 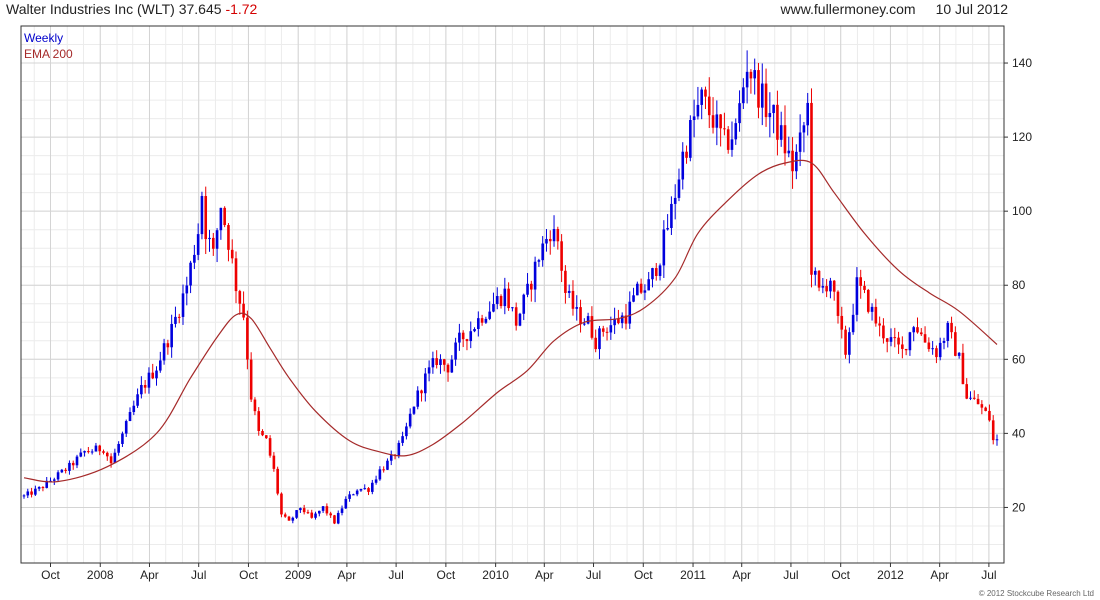 What do you see at coordinates (1022, 211) in the screenshot?
I see `y-tick-label: 100` at bounding box center [1022, 211].